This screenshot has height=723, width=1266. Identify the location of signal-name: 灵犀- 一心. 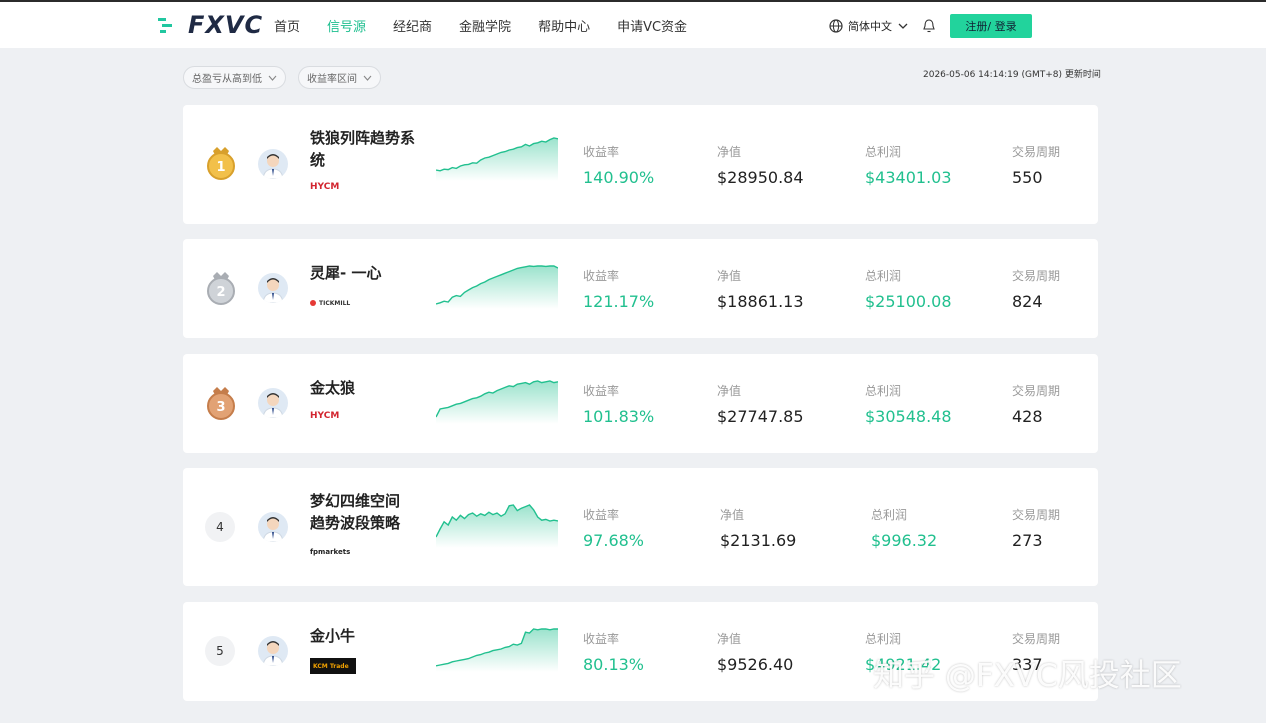
(365, 273).